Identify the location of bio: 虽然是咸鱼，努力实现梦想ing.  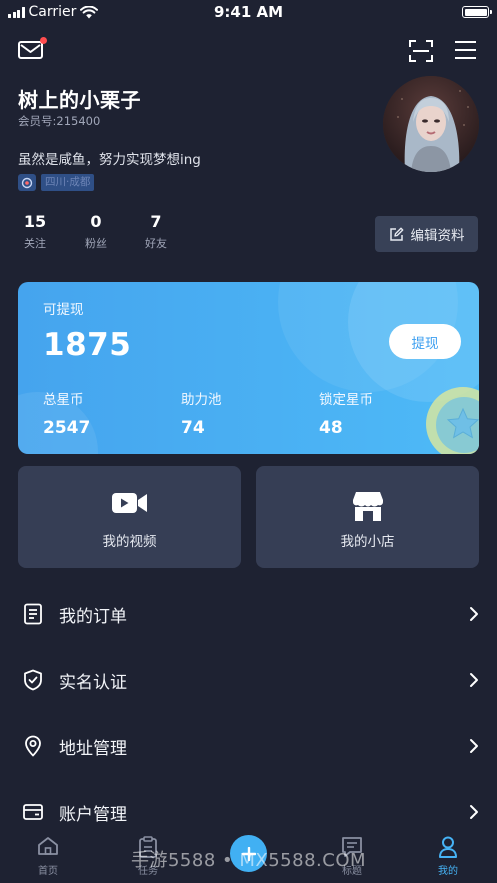
(109, 160).